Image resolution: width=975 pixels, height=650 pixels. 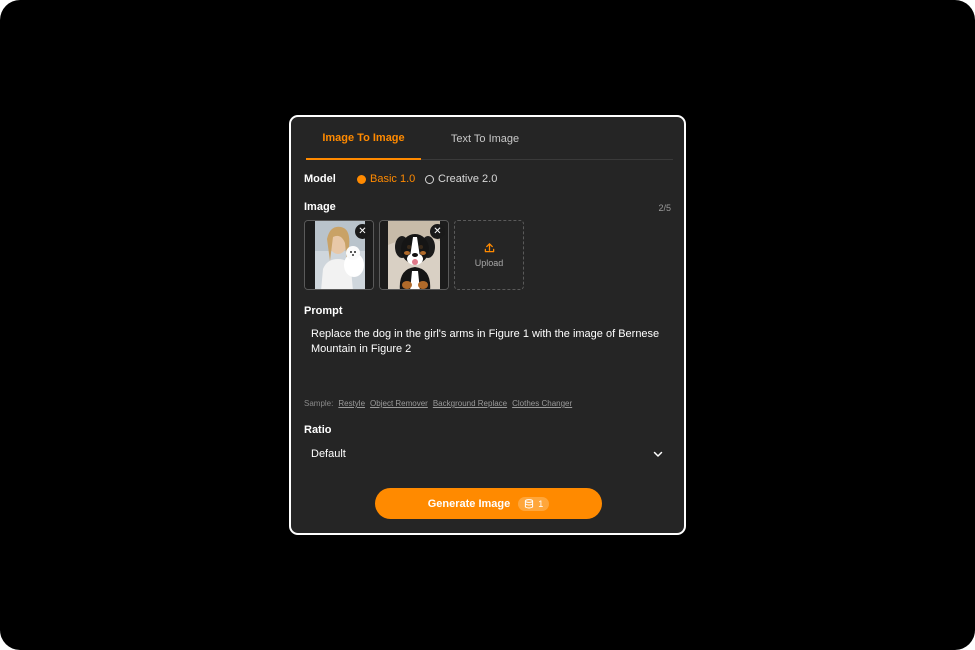 What do you see at coordinates (328, 454) in the screenshot?
I see `ratio-value: Default` at bounding box center [328, 454].